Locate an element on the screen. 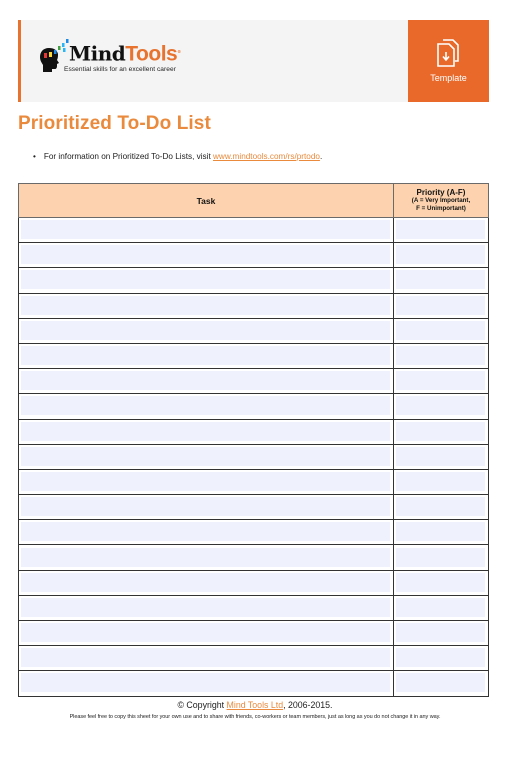 The image size is (510, 768). template-button: Template is located at coordinates (448, 61).